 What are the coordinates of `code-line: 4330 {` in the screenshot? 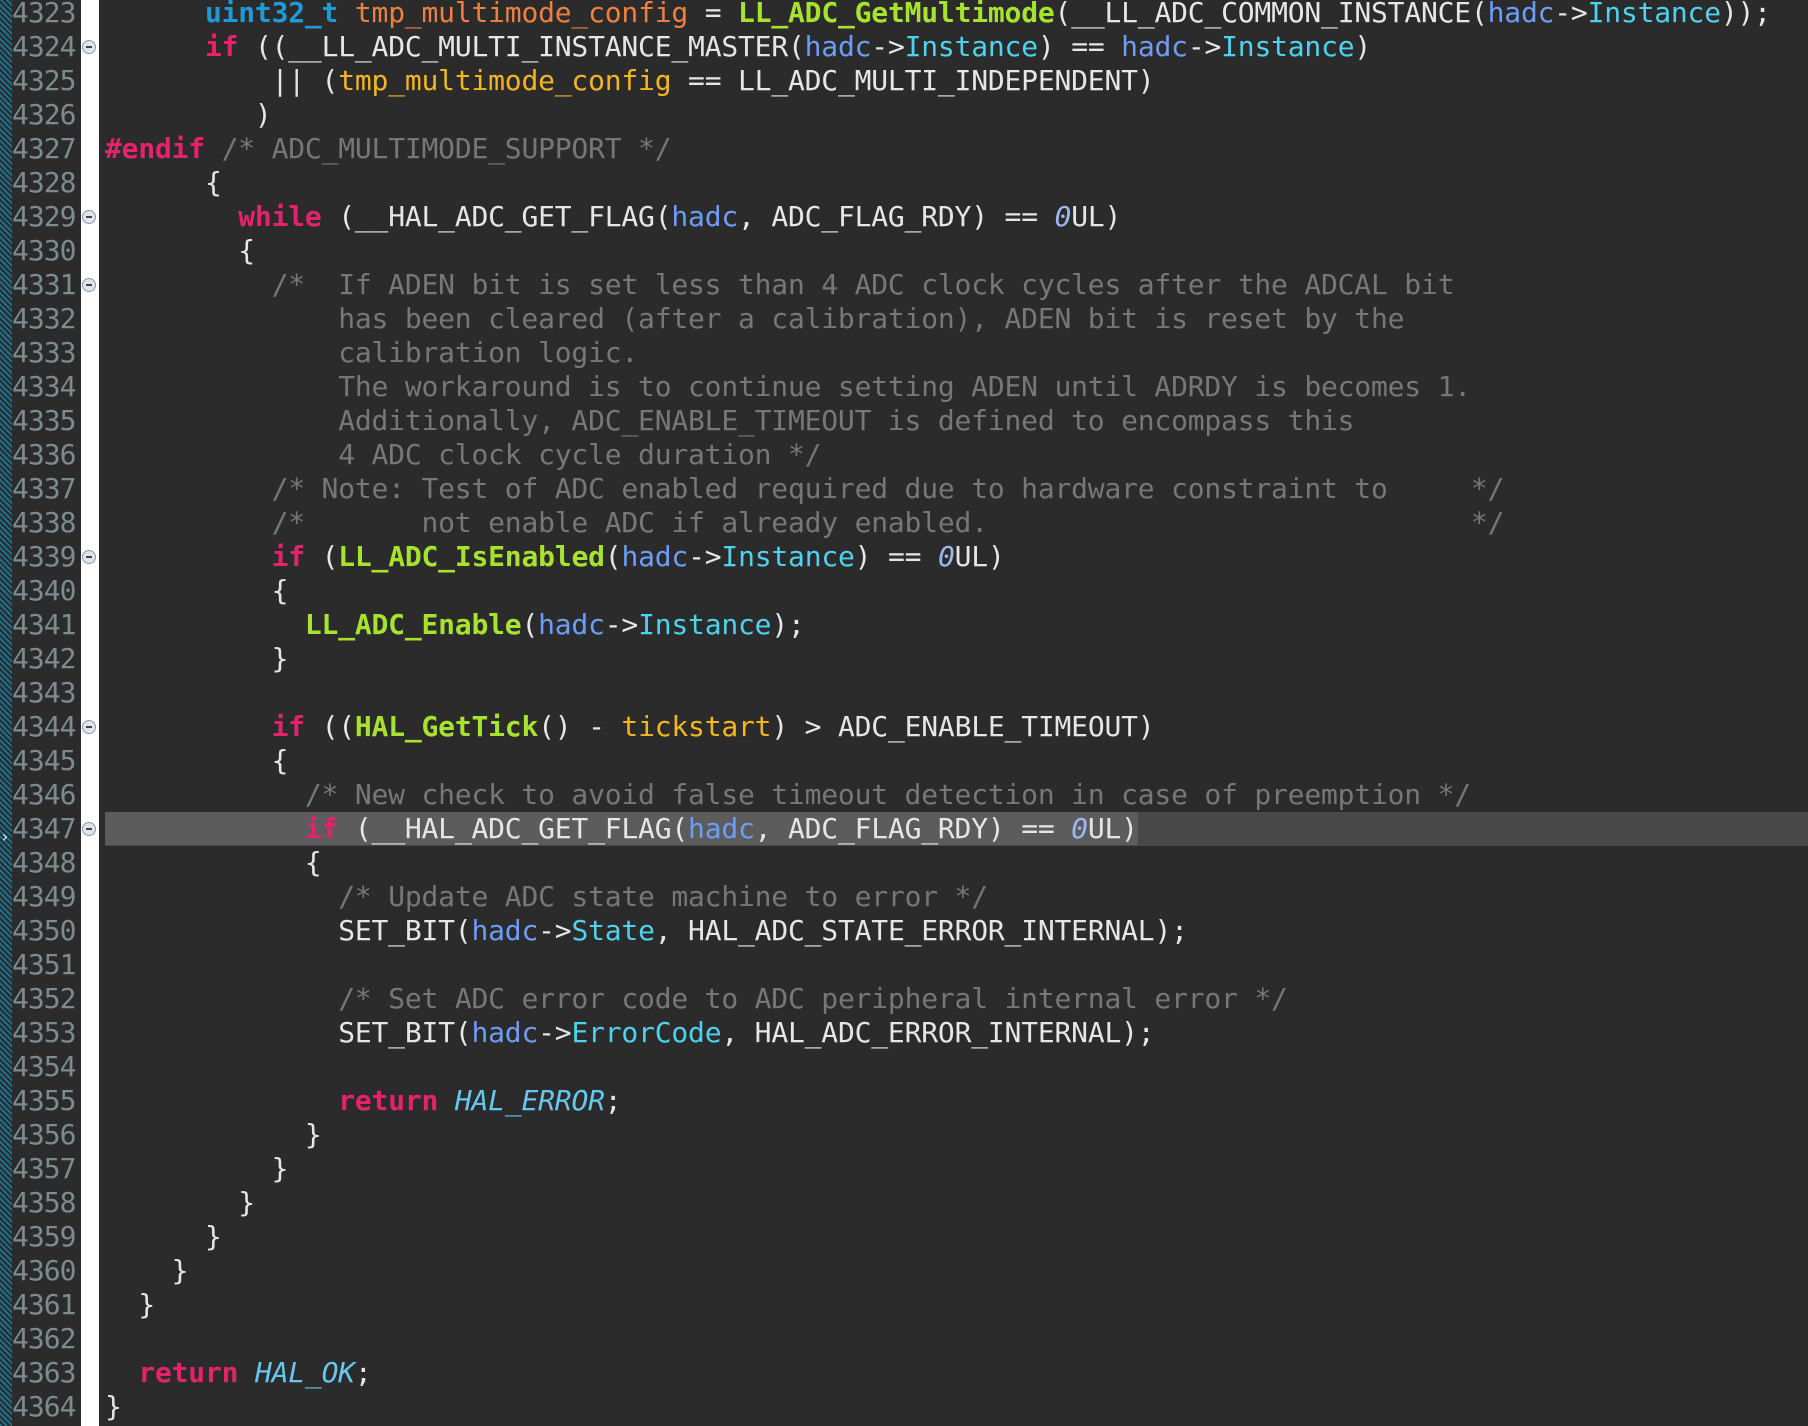 It's located at (904, 251).